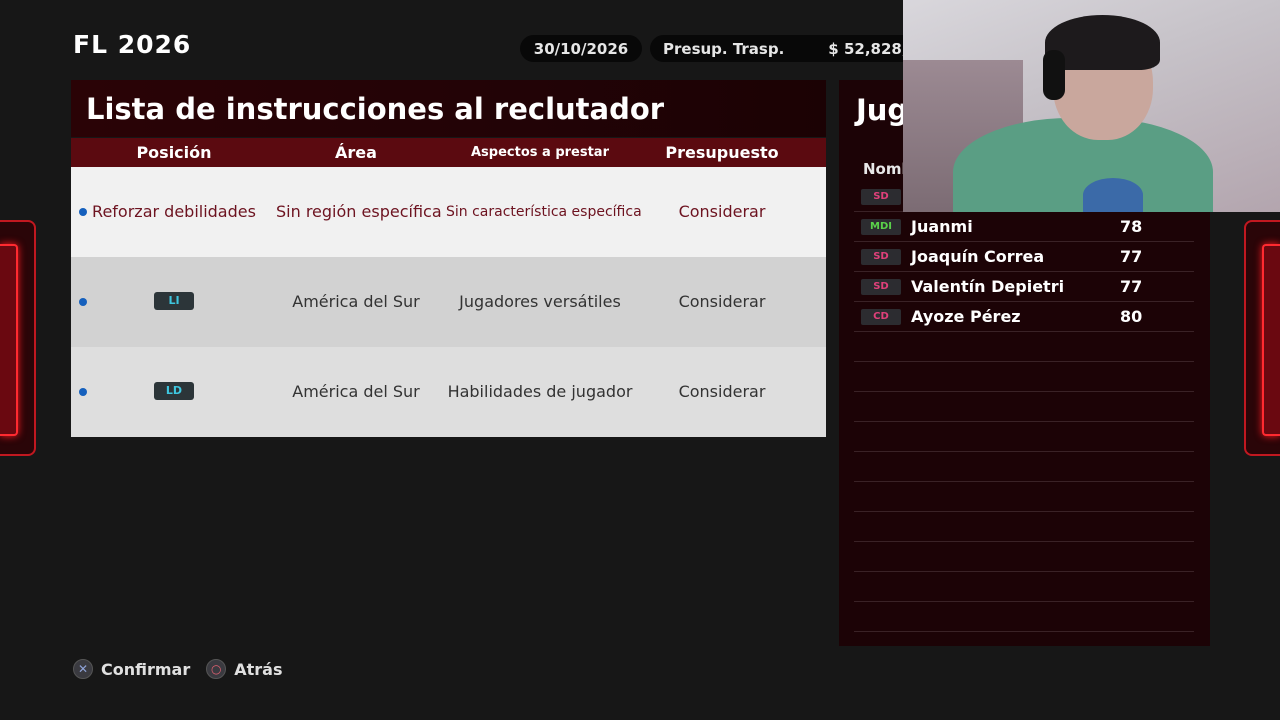 The image size is (1280, 720). Describe the element at coordinates (882, 110) in the screenshot. I see `players-panel-title: Jug` at that location.